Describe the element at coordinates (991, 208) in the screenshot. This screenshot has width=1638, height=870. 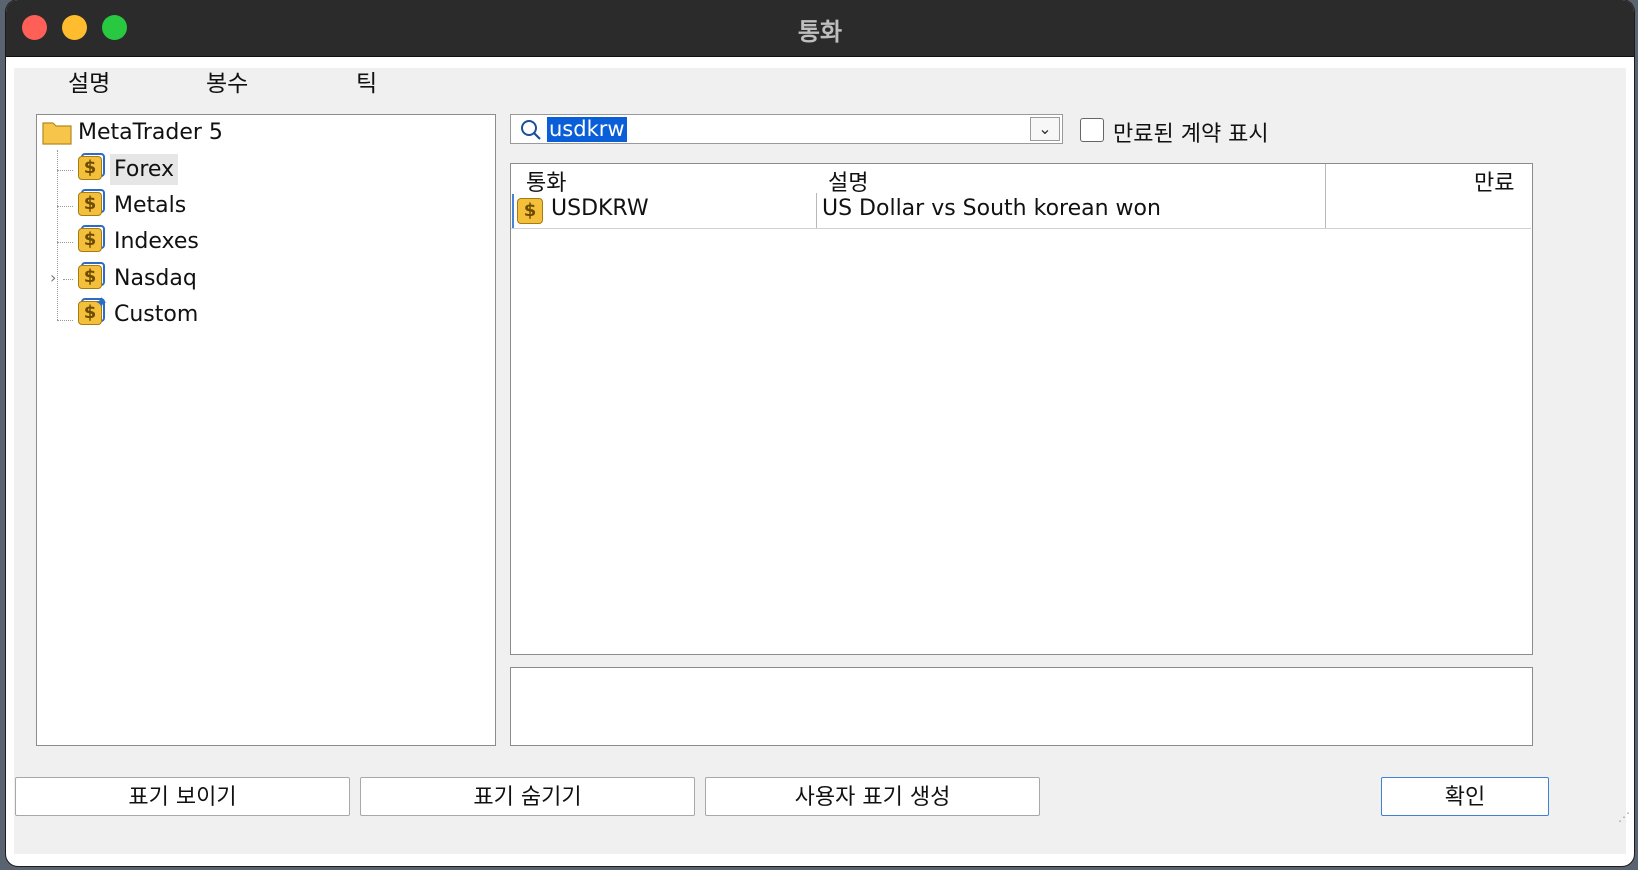
I see `row-description: US Dollar vs South korean won` at that location.